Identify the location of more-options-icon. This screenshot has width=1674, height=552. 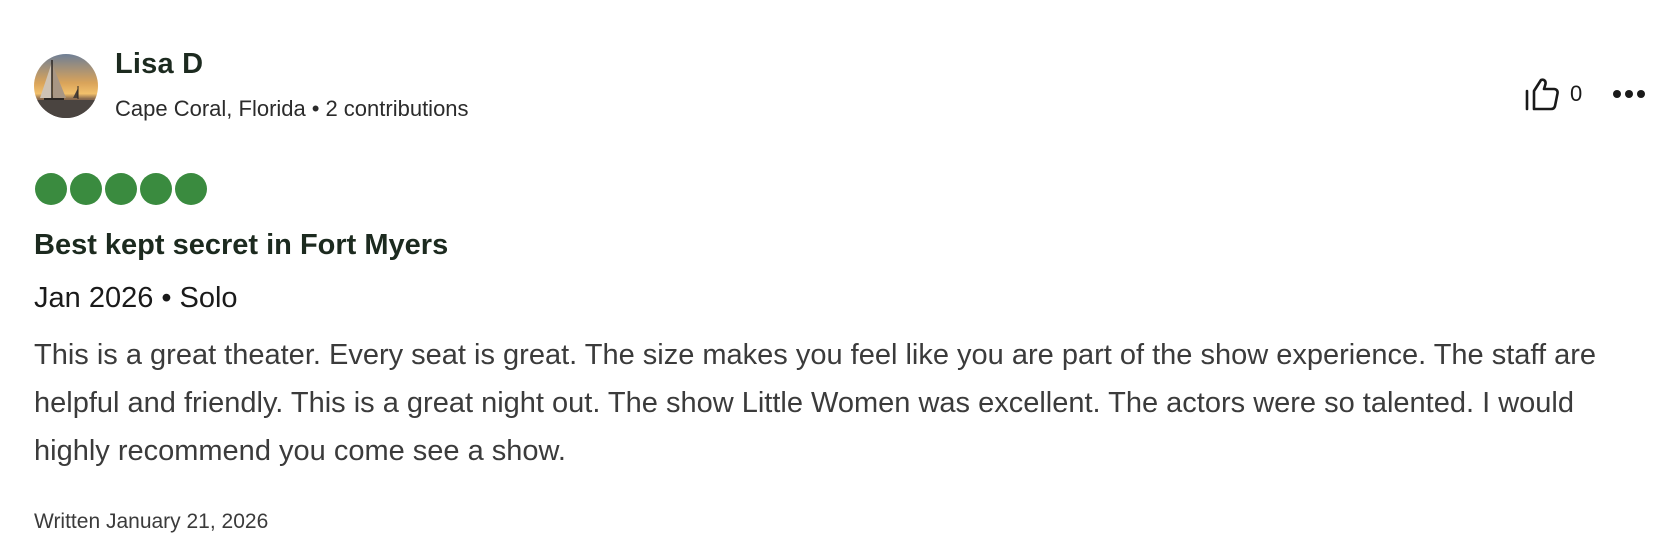
(1629, 94).